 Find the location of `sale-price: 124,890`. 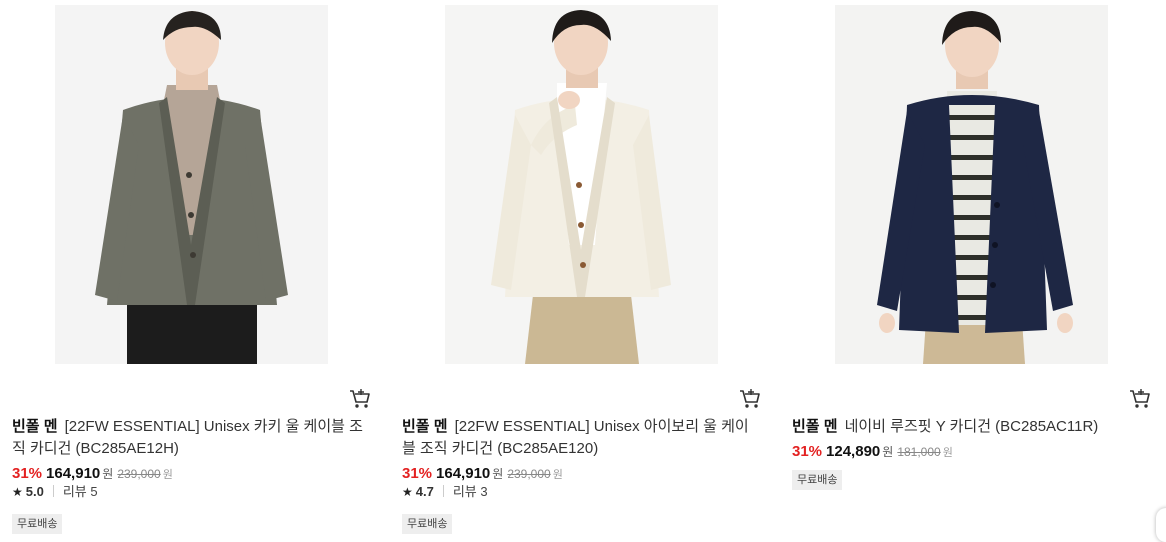

sale-price: 124,890 is located at coordinates (853, 451).